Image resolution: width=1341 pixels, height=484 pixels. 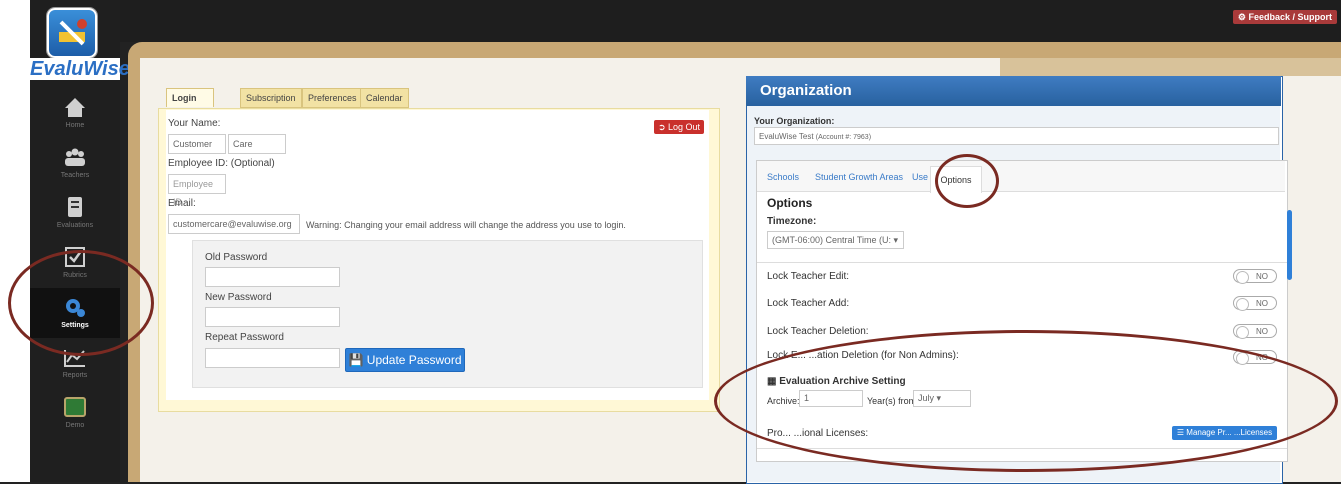 I want to click on new-password-input, so click(x=272, y=317).